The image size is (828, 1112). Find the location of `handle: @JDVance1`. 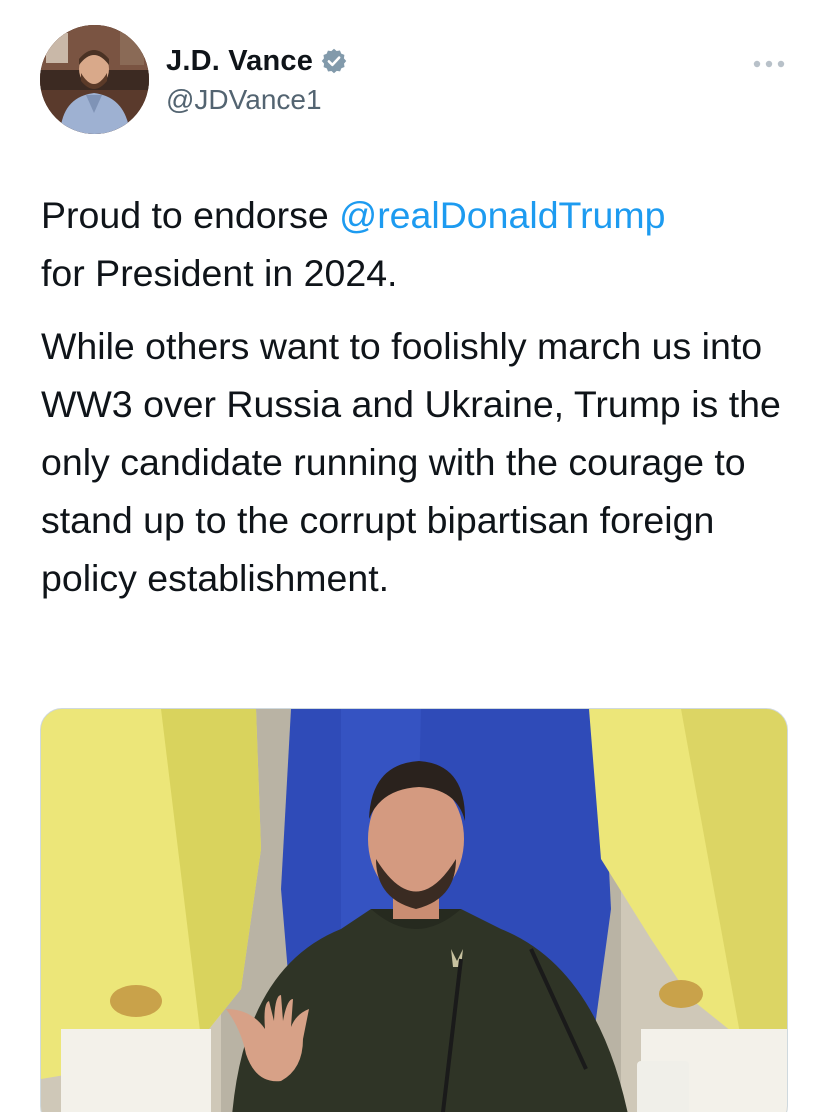

handle: @JDVance1 is located at coordinates (244, 100).